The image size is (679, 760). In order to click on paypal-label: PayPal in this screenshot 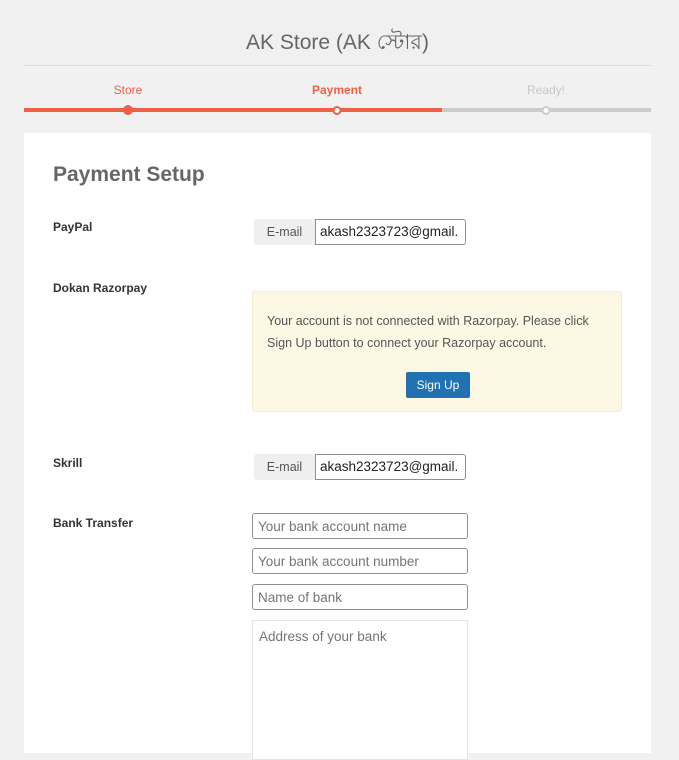, I will do `click(73, 227)`.